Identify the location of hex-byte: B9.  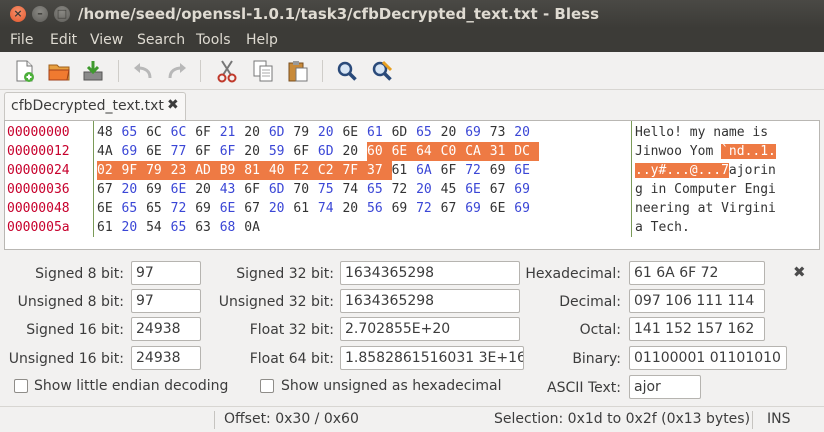
(232, 170).